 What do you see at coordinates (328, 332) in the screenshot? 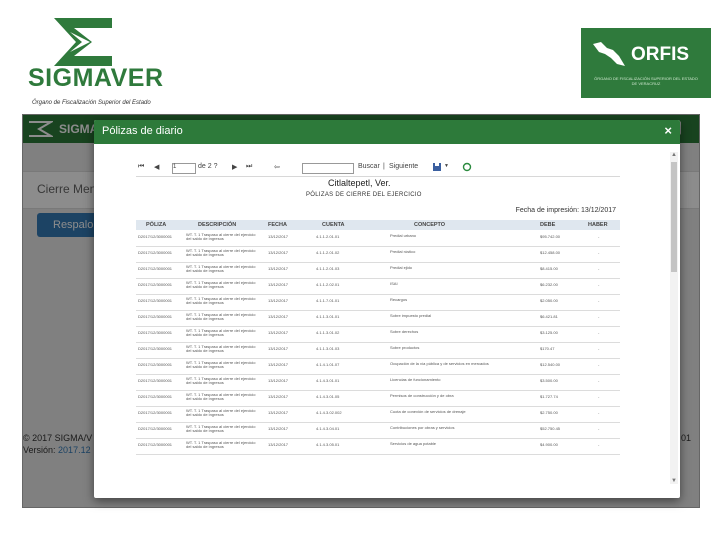
I see `table-cell: 4.1.1.3.01.02` at bounding box center [328, 332].